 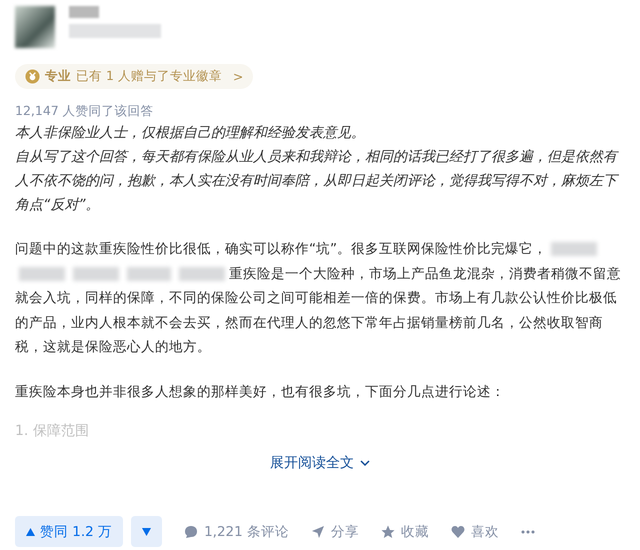 What do you see at coordinates (238, 76) in the screenshot?
I see `chevron-icon: >` at bounding box center [238, 76].